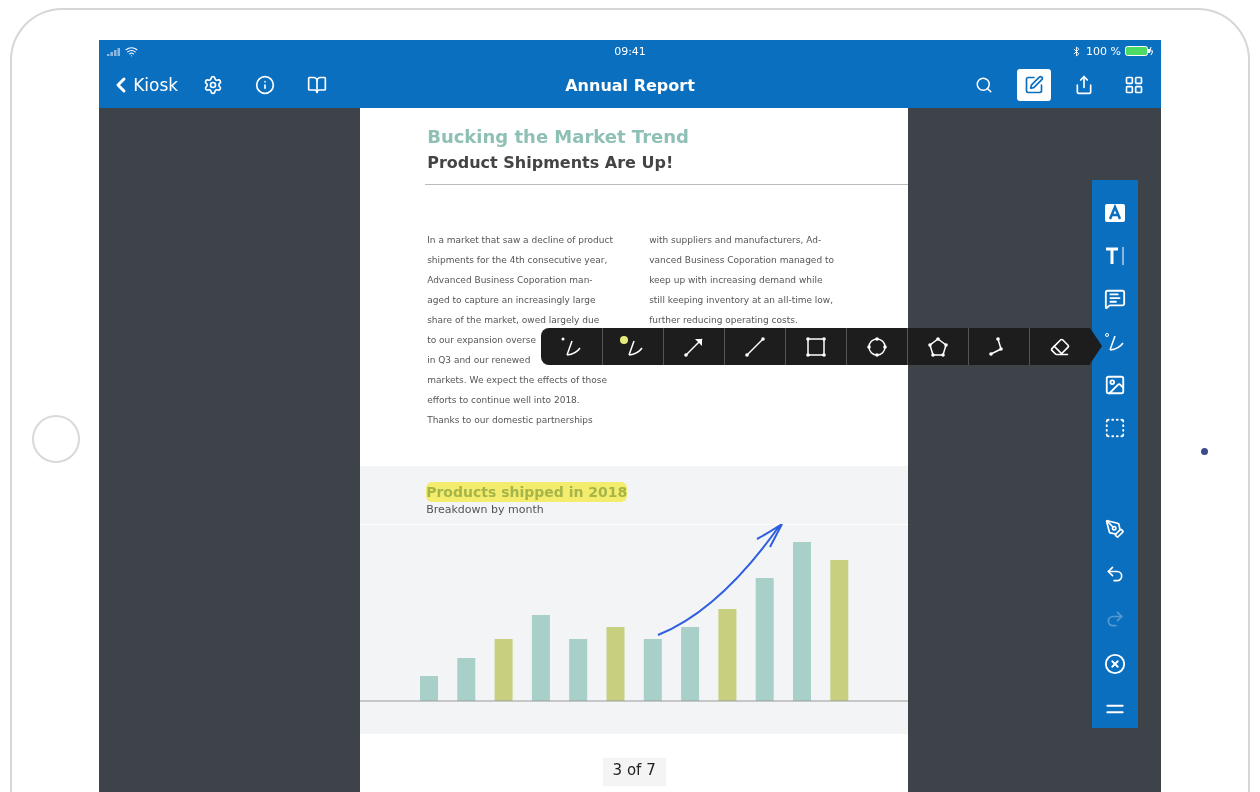  I want to click on body-text-line: efforts to continue well into 2018., so click(503, 400).